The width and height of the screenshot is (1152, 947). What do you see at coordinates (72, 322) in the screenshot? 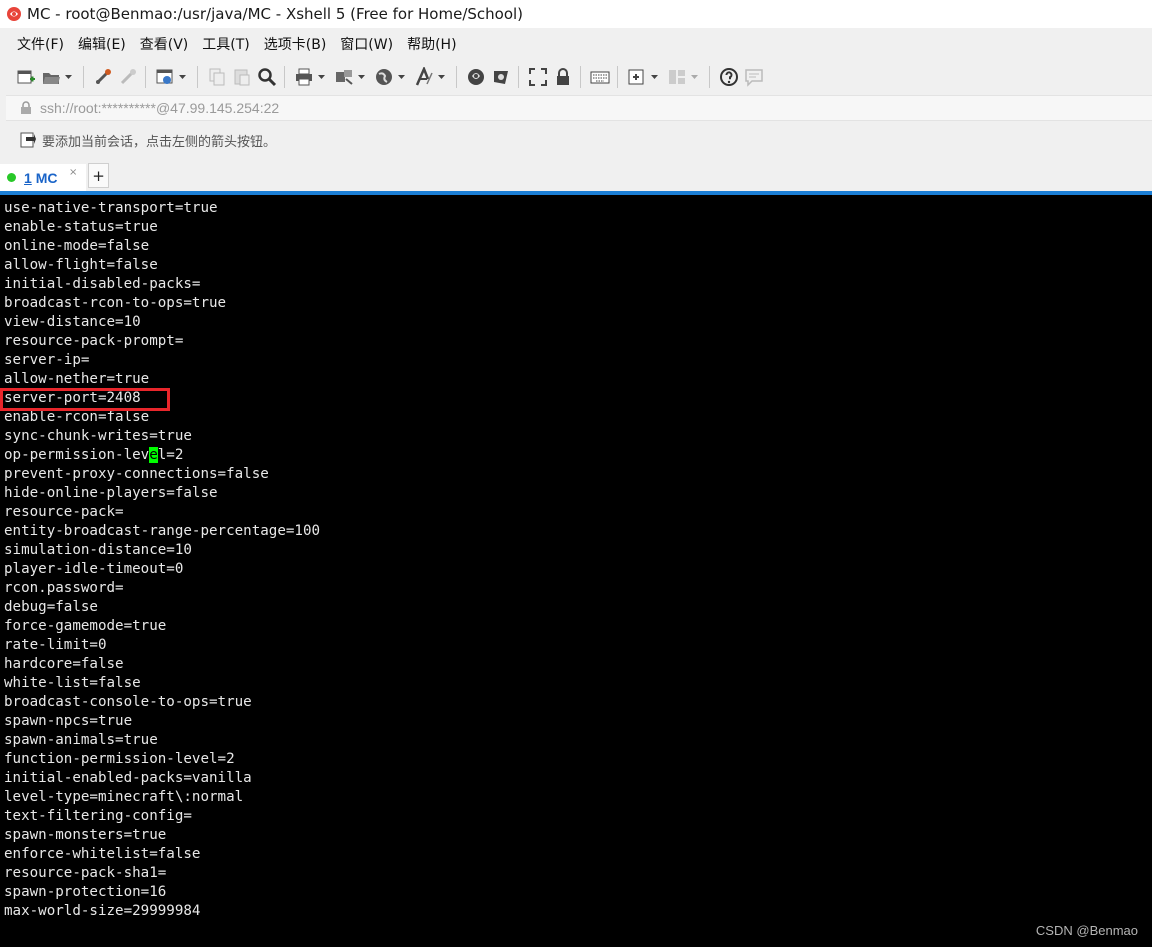
I see `terminal-line: view-distance=10` at bounding box center [72, 322].